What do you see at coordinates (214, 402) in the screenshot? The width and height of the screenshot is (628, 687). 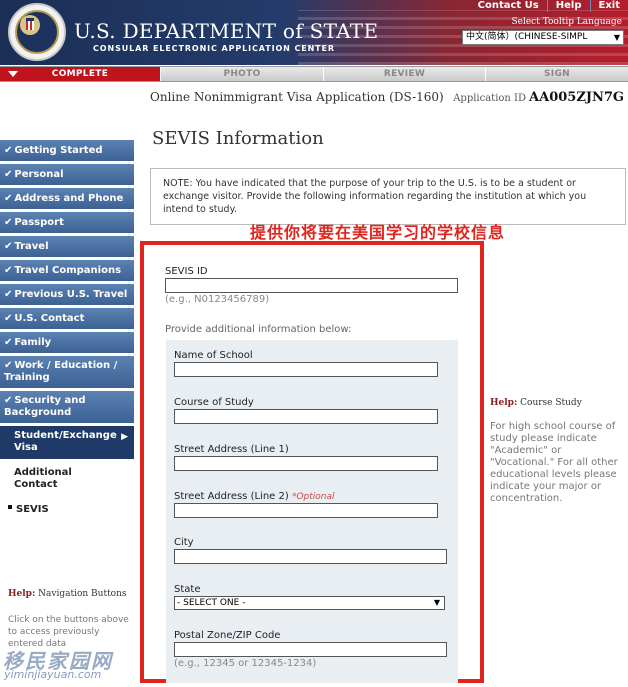 I see `course-label: Course of Study` at bounding box center [214, 402].